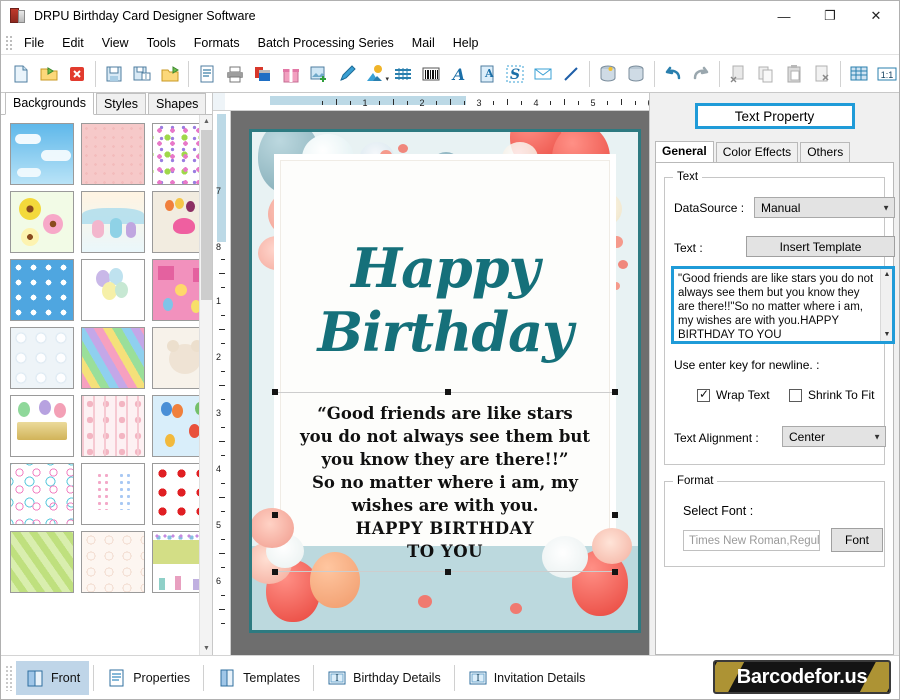 The width and height of the screenshot is (900, 700). I want to click on tab-backgrounds: Backgrounds, so click(49, 103).